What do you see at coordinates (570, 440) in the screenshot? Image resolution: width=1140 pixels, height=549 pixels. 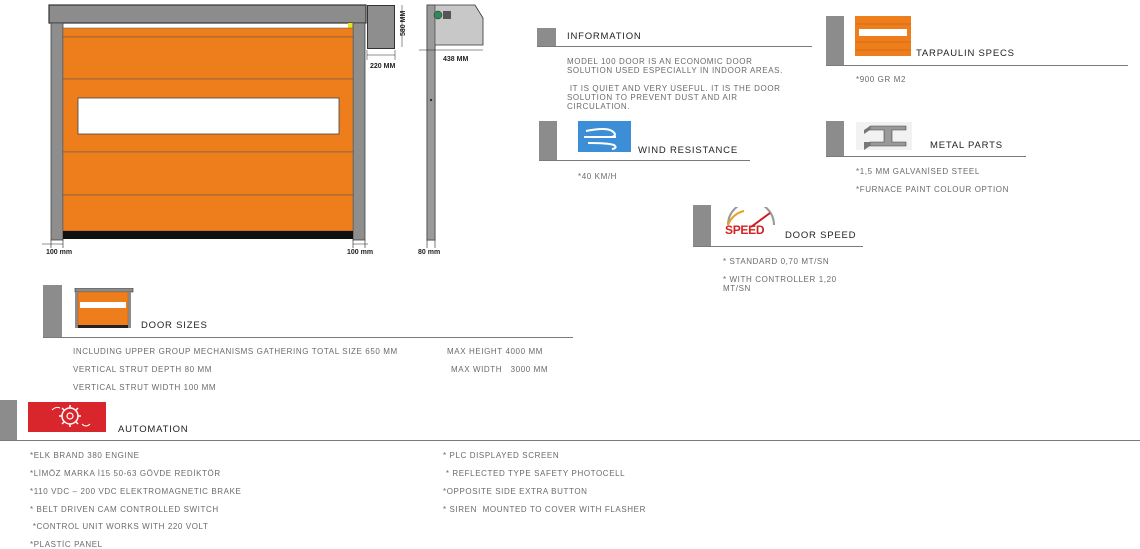 I see `automation-rule` at bounding box center [570, 440].